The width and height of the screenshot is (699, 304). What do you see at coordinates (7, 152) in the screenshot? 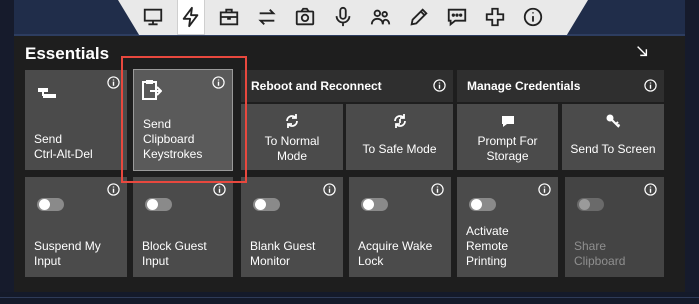
I see `left-edge` at bounding box center [7, 152].